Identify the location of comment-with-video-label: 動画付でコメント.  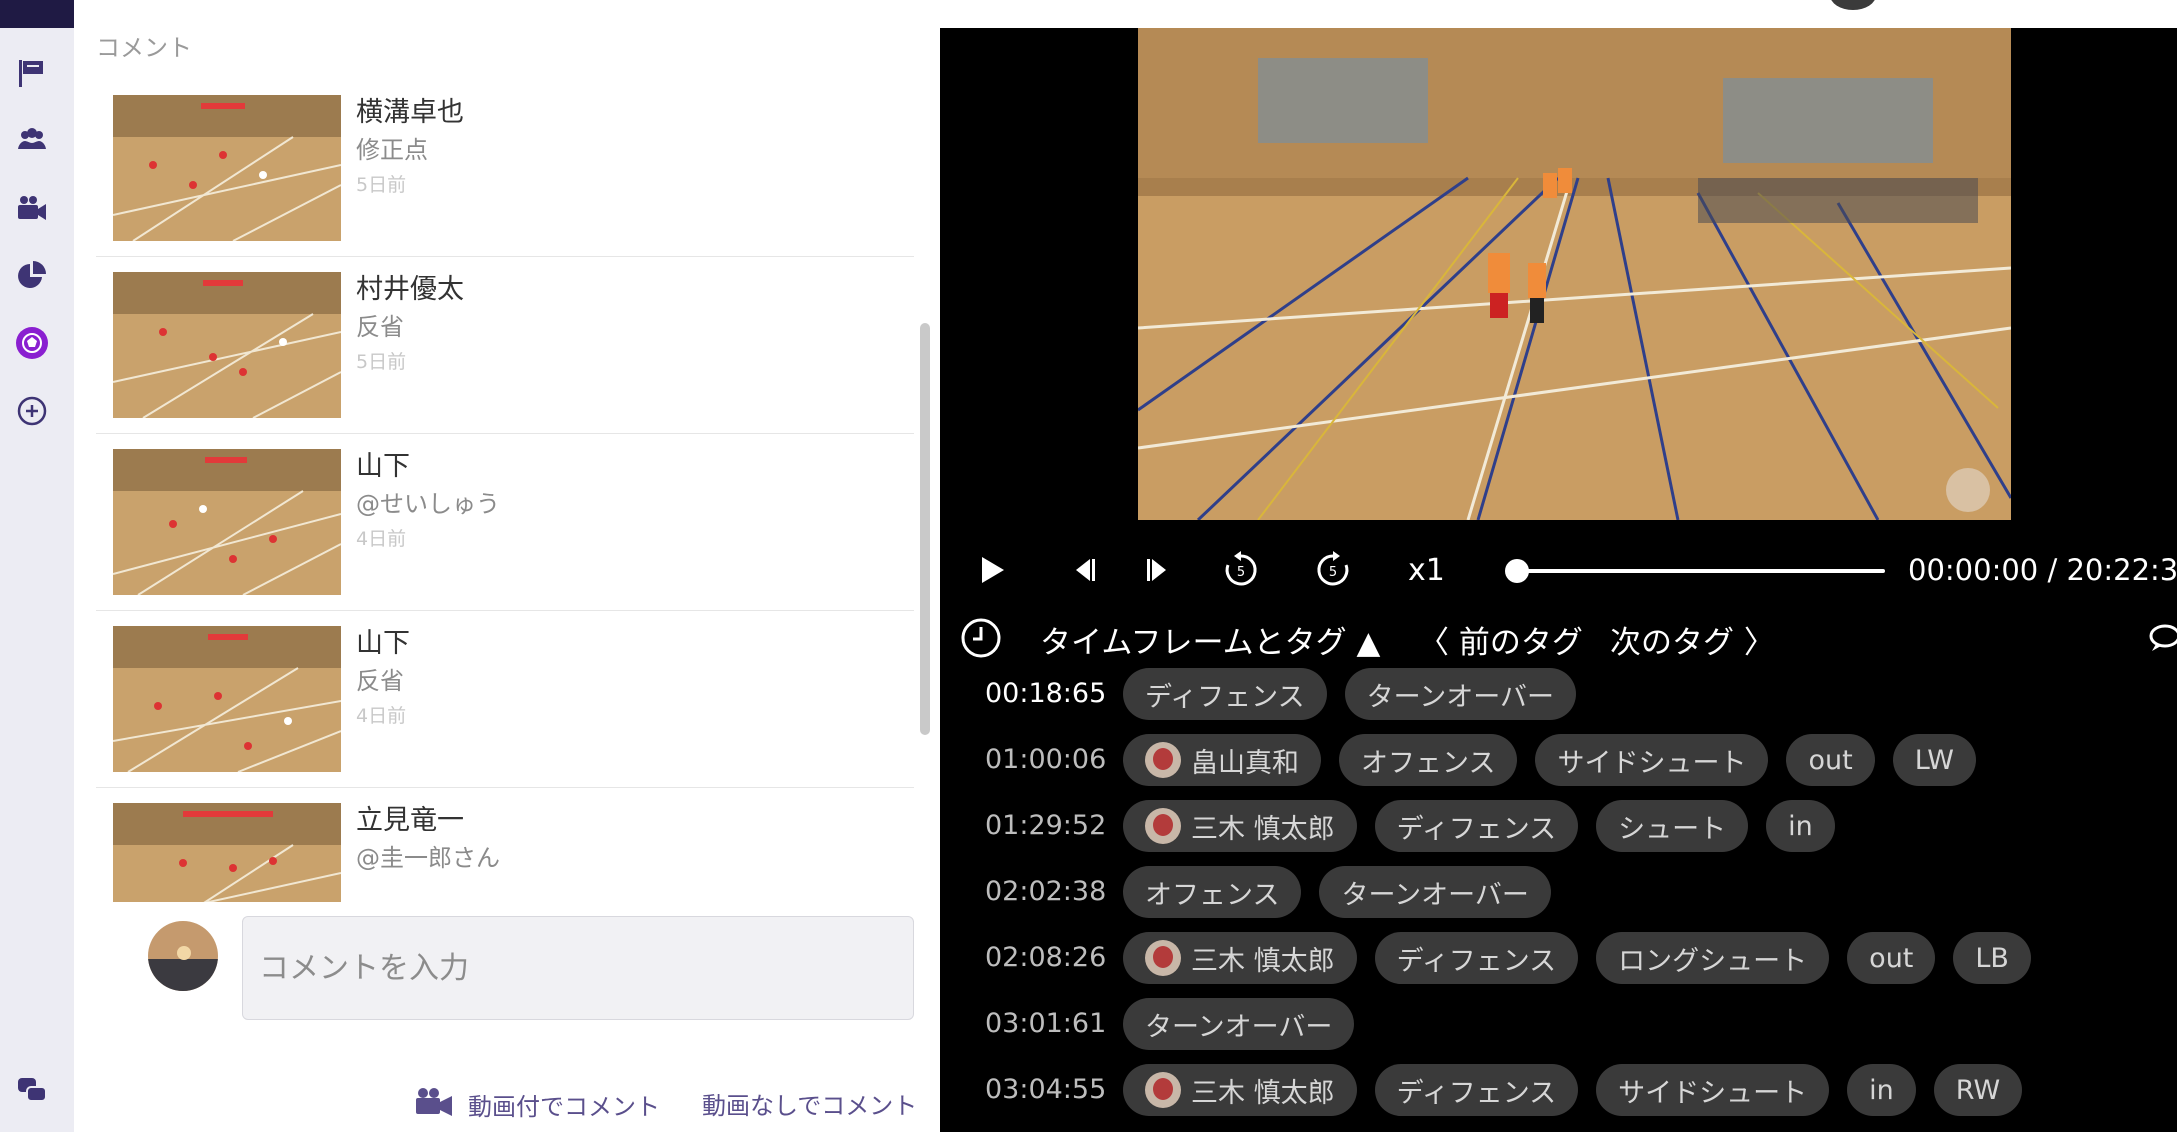
(564, 1106).